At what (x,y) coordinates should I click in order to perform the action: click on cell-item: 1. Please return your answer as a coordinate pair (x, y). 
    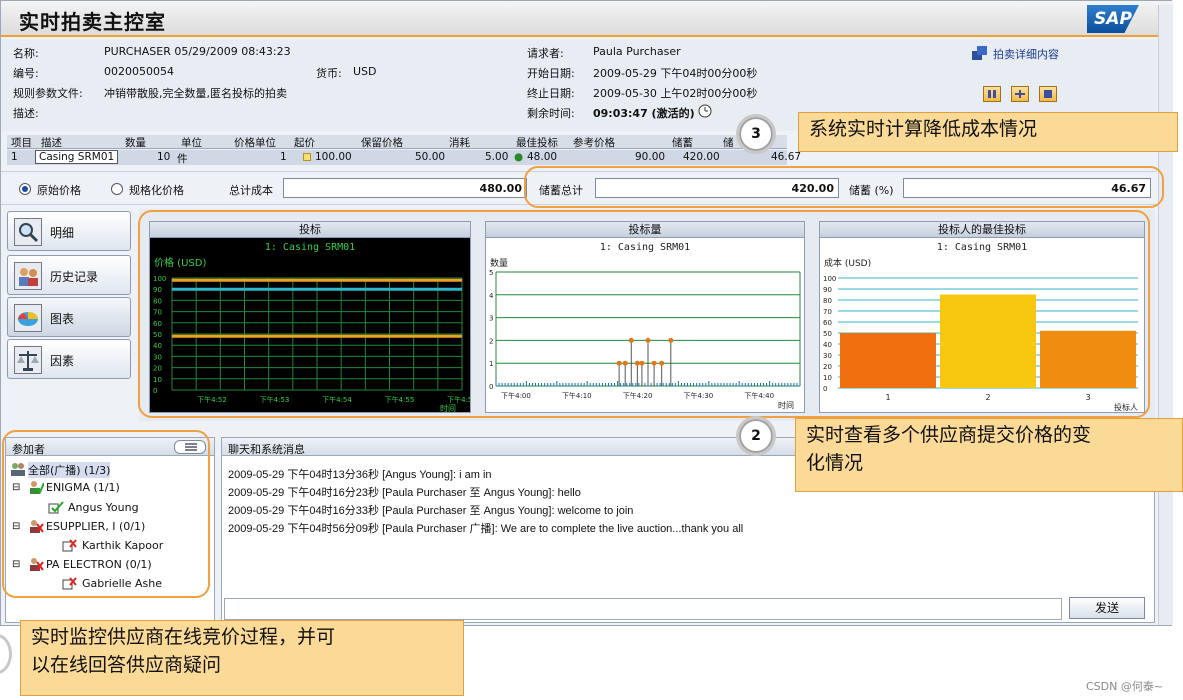
    Looking at the image, I should click on (14, 157).